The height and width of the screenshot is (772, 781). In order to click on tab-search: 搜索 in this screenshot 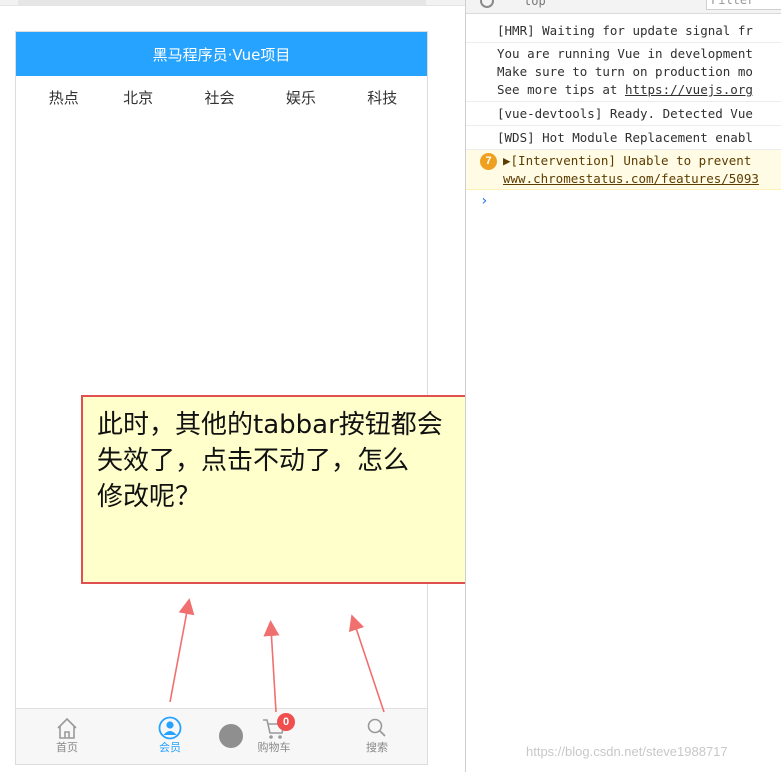, I will do `click(377, 735)`.